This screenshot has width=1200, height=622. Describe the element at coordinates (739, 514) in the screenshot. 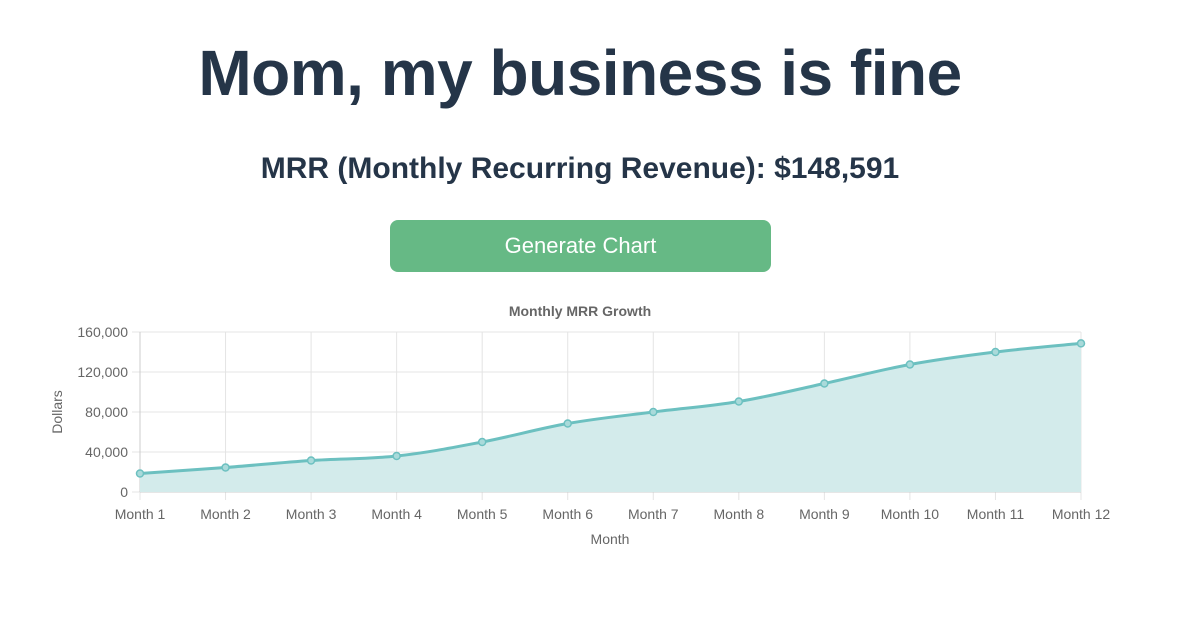

I see `x-tick-label: Month 8` at that location.